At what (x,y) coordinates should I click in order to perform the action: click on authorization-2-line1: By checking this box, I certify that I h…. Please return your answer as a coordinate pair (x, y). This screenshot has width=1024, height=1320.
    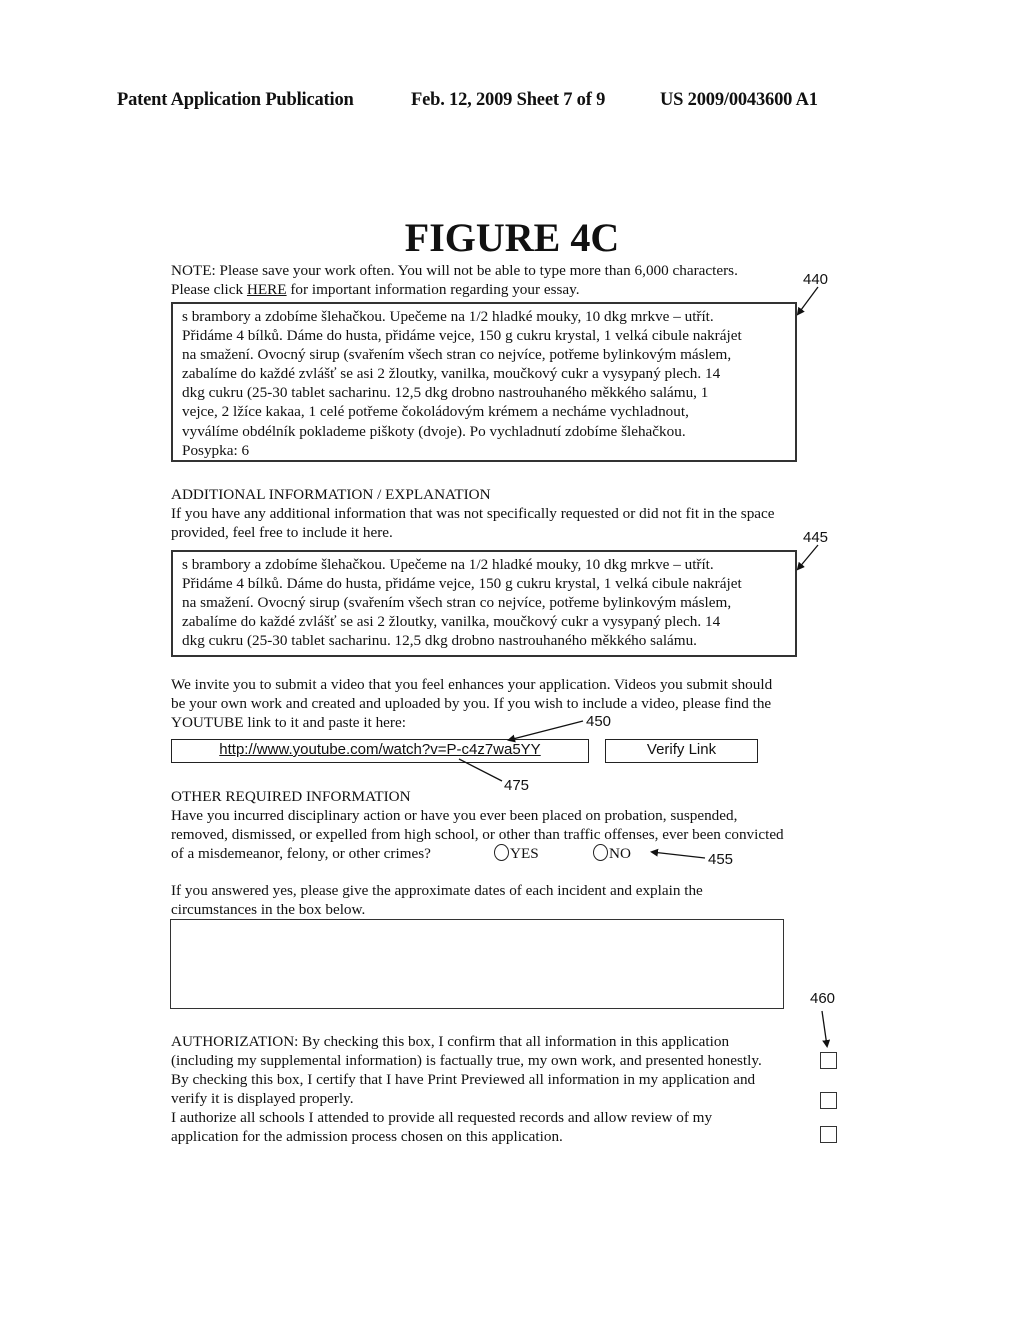
    Looking at the image, I should click on (463, 1079).